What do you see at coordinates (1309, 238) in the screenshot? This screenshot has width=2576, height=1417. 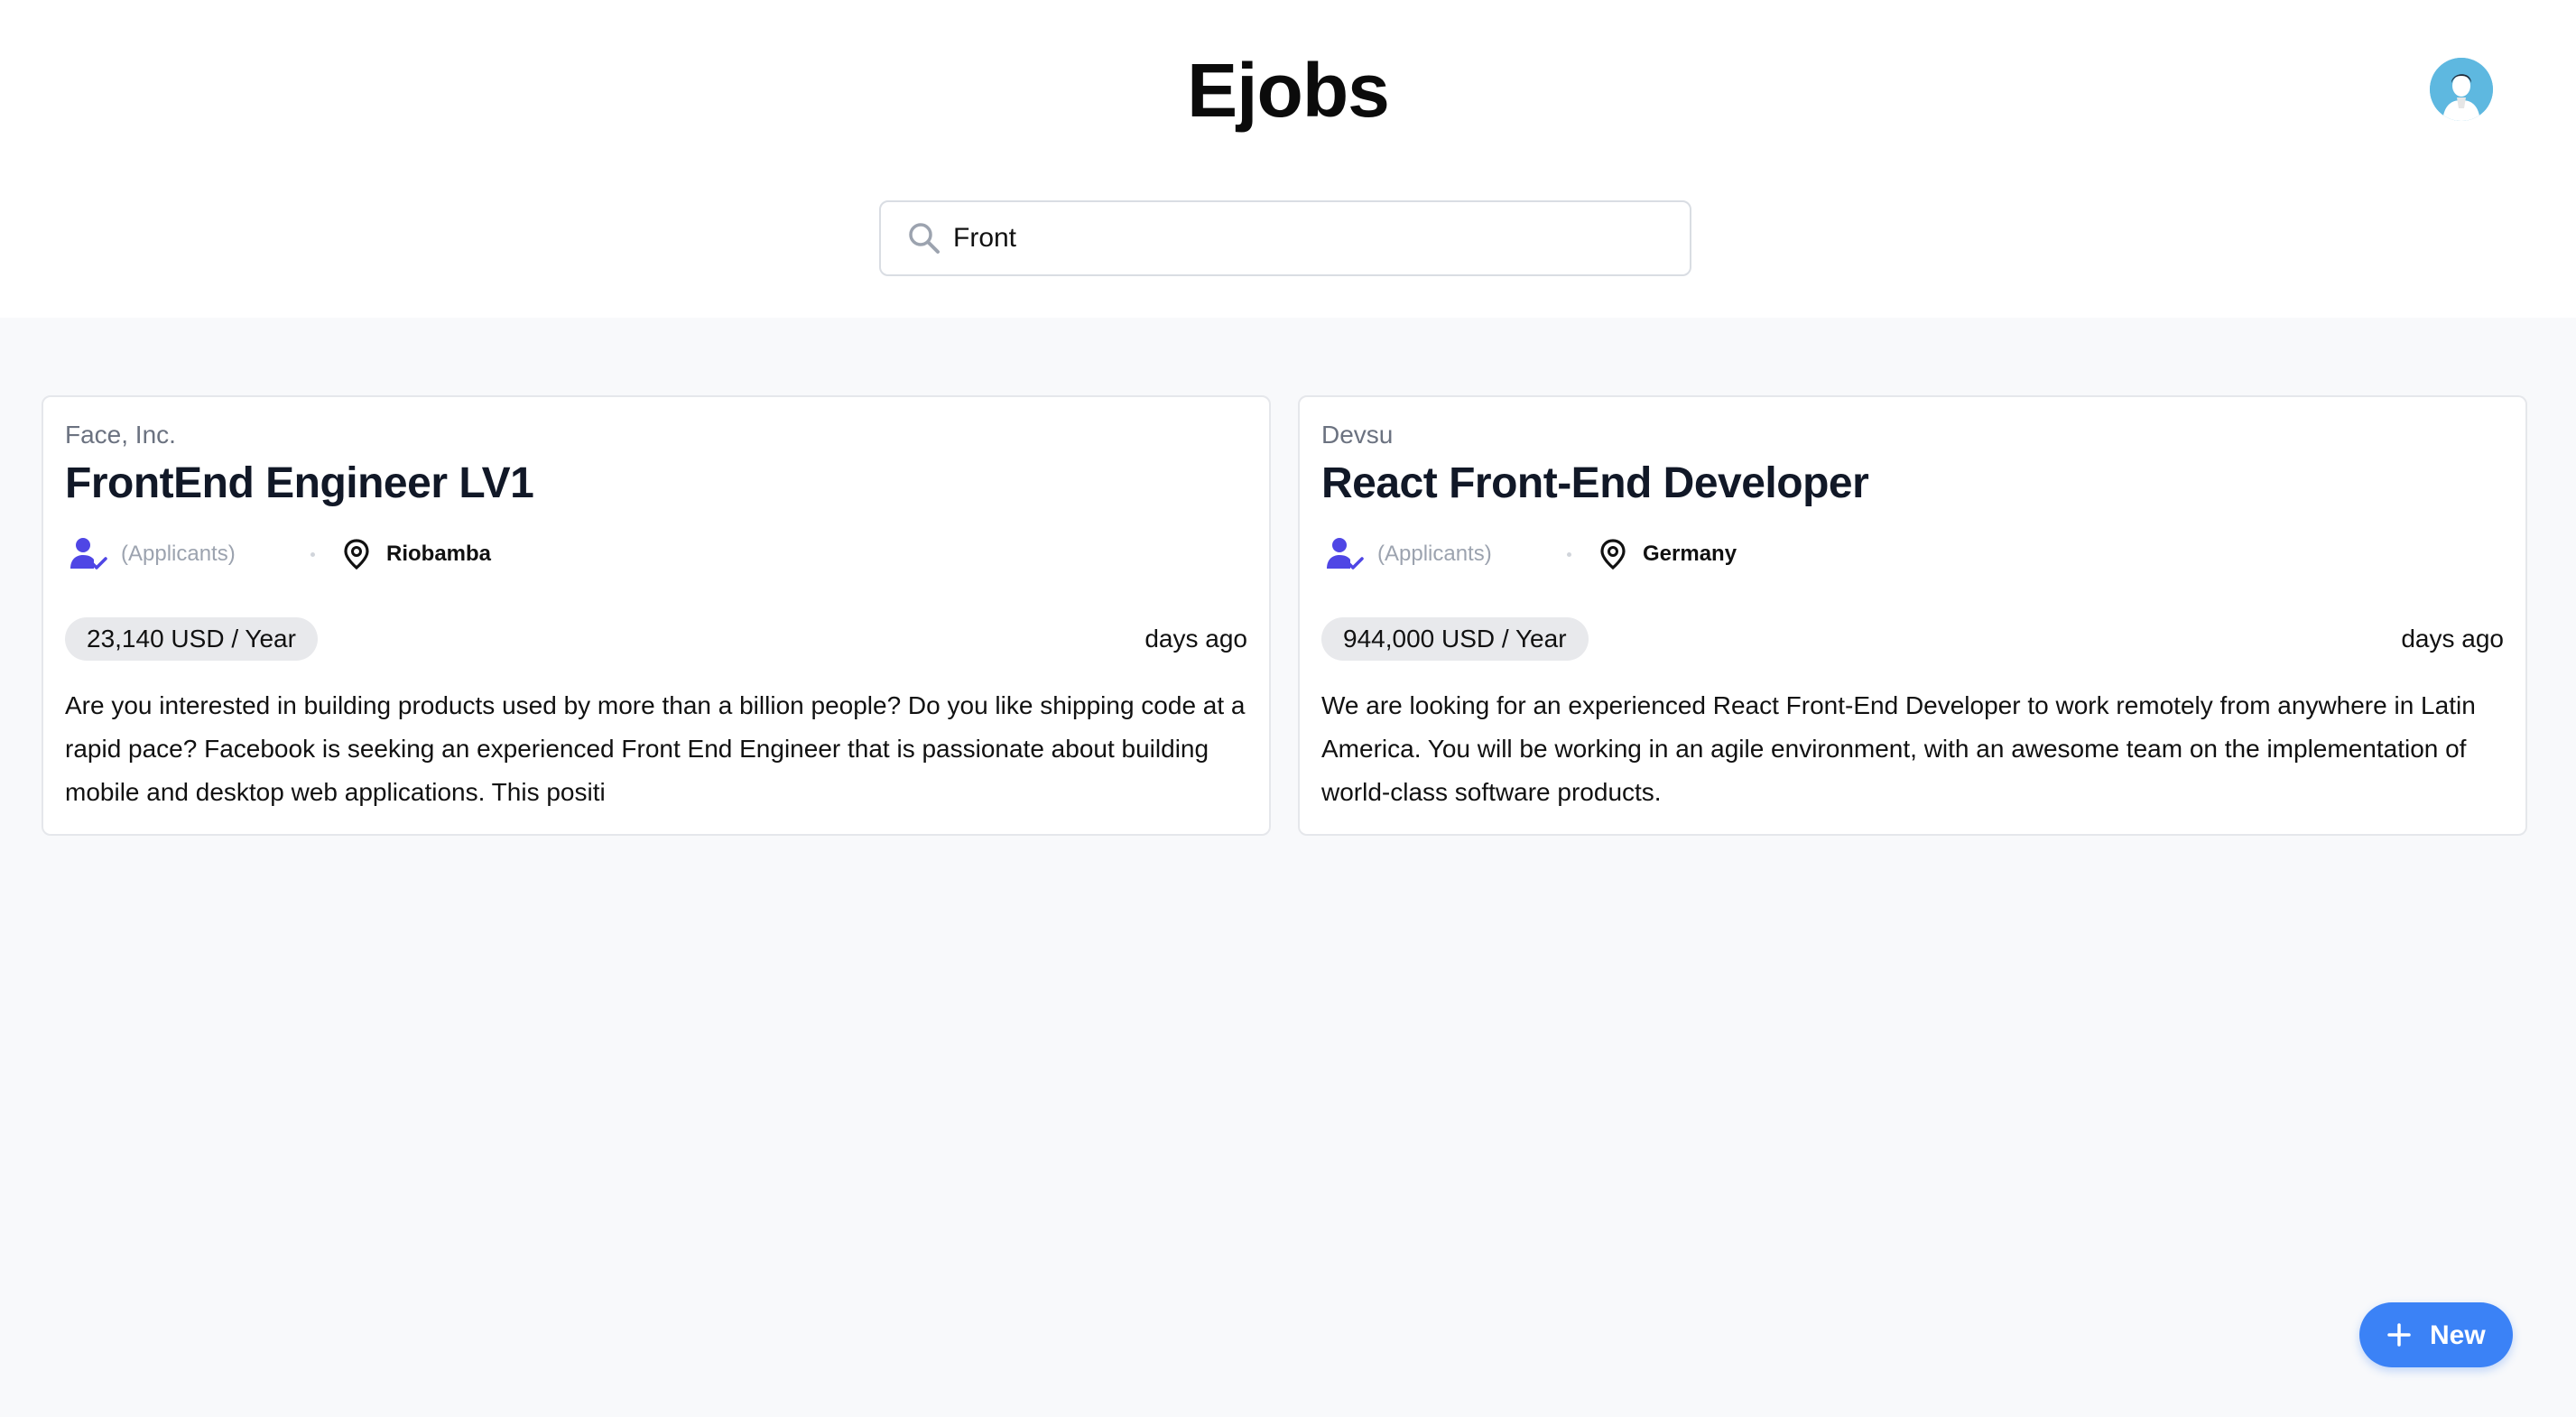 I see `search-input` at bounding box center [1309, 238].